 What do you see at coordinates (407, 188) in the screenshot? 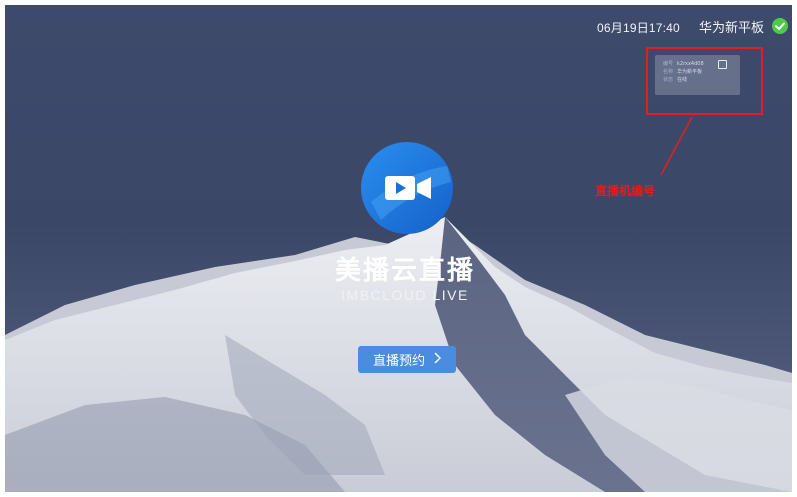
I see `video-camera-icon` at bounding box center [407, 188].